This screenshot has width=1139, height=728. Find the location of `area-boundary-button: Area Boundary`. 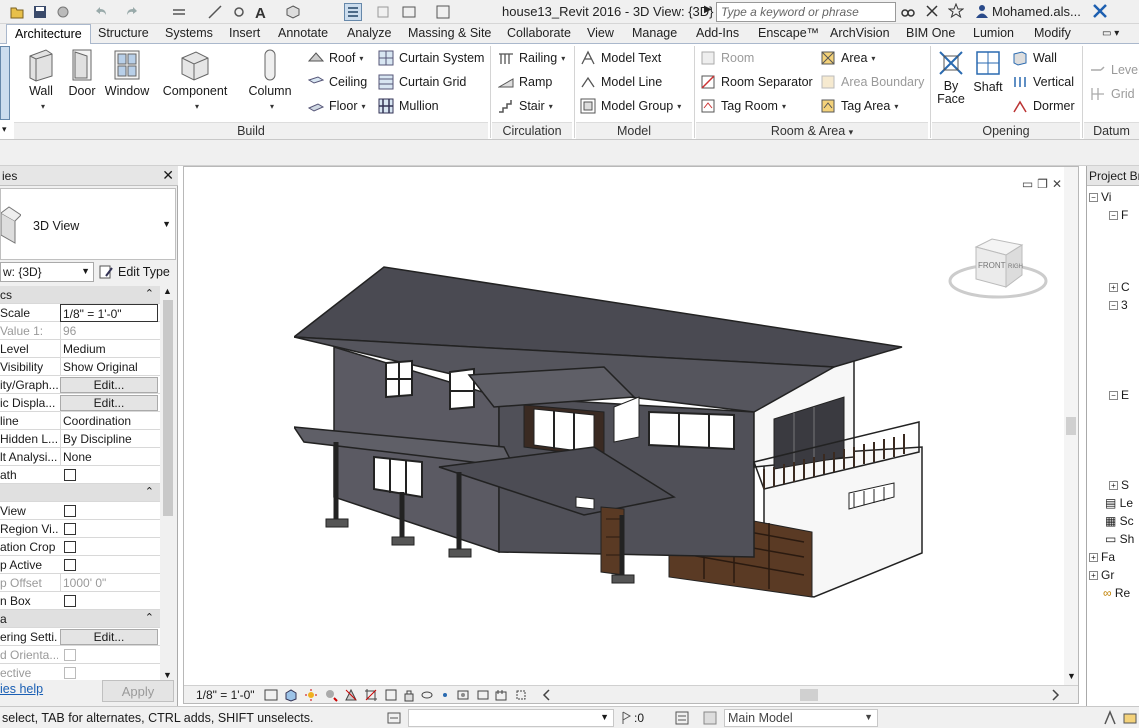

area-boundary-button: Area Boundary is located at coordinates (872, 82).